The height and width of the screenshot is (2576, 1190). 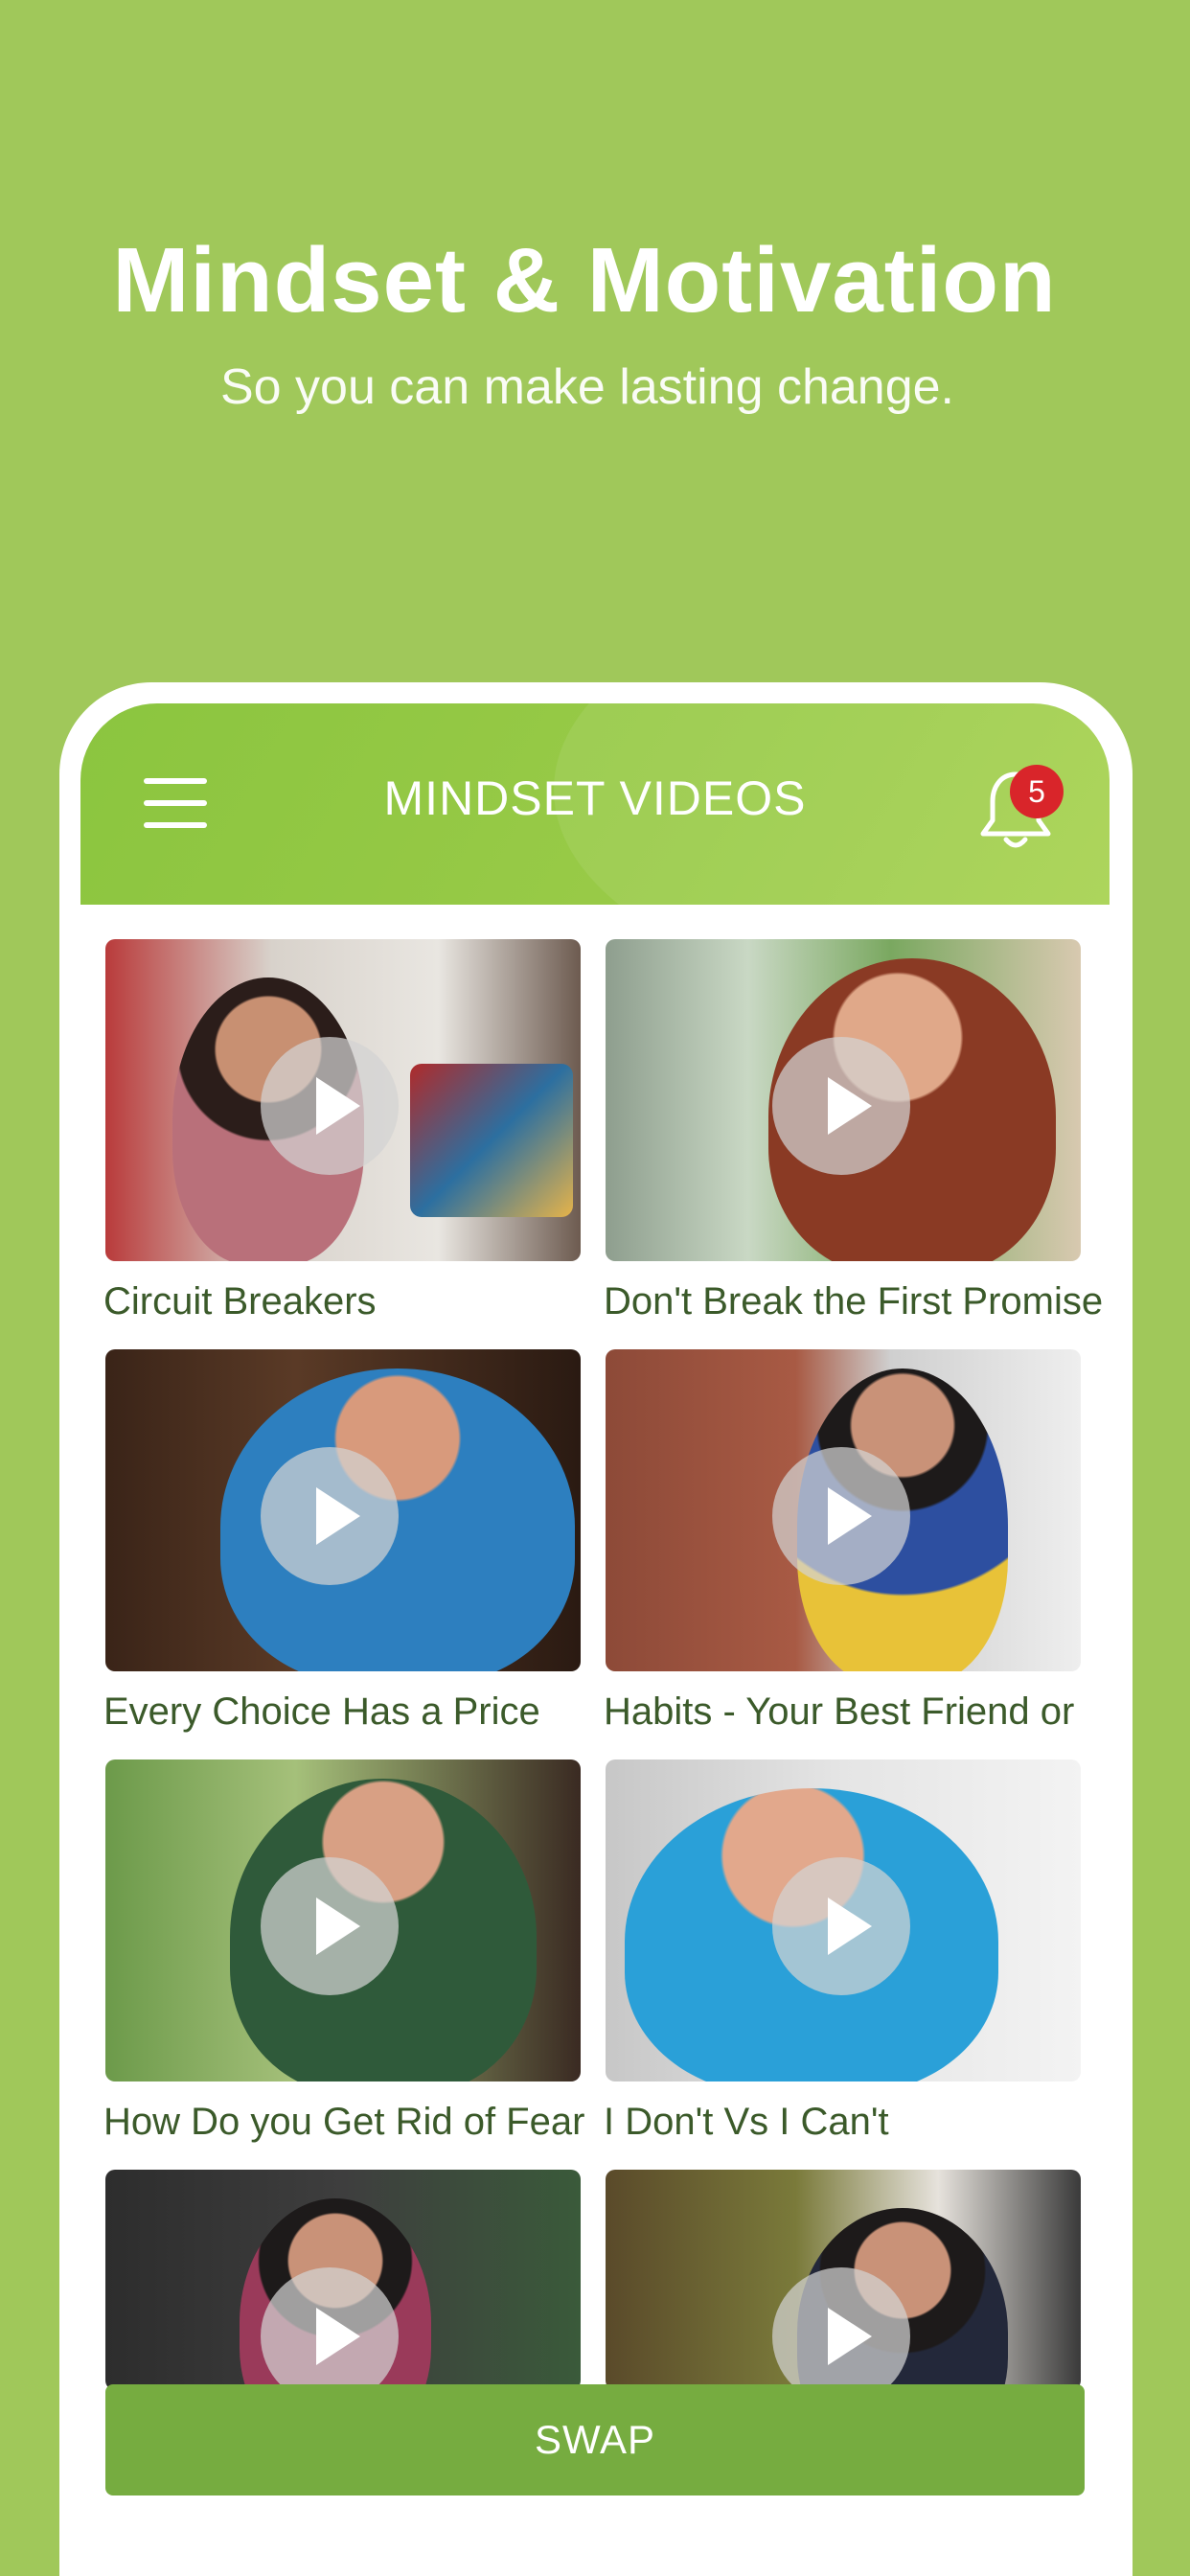 What do you see at coordinates (372, 1301) in the screenshot?
I see `video-title: Circuit Breakers` at bounding box center [372, 1301].